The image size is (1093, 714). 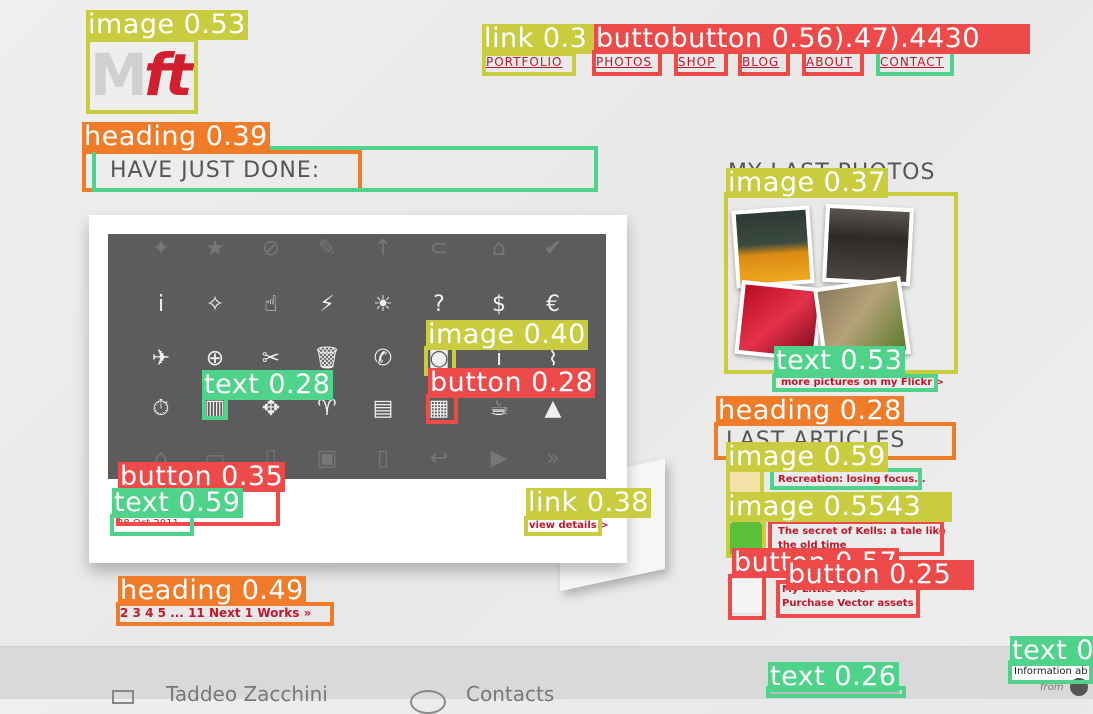 I want to click on phone-icon: ✆, so click(x=383, y=358).